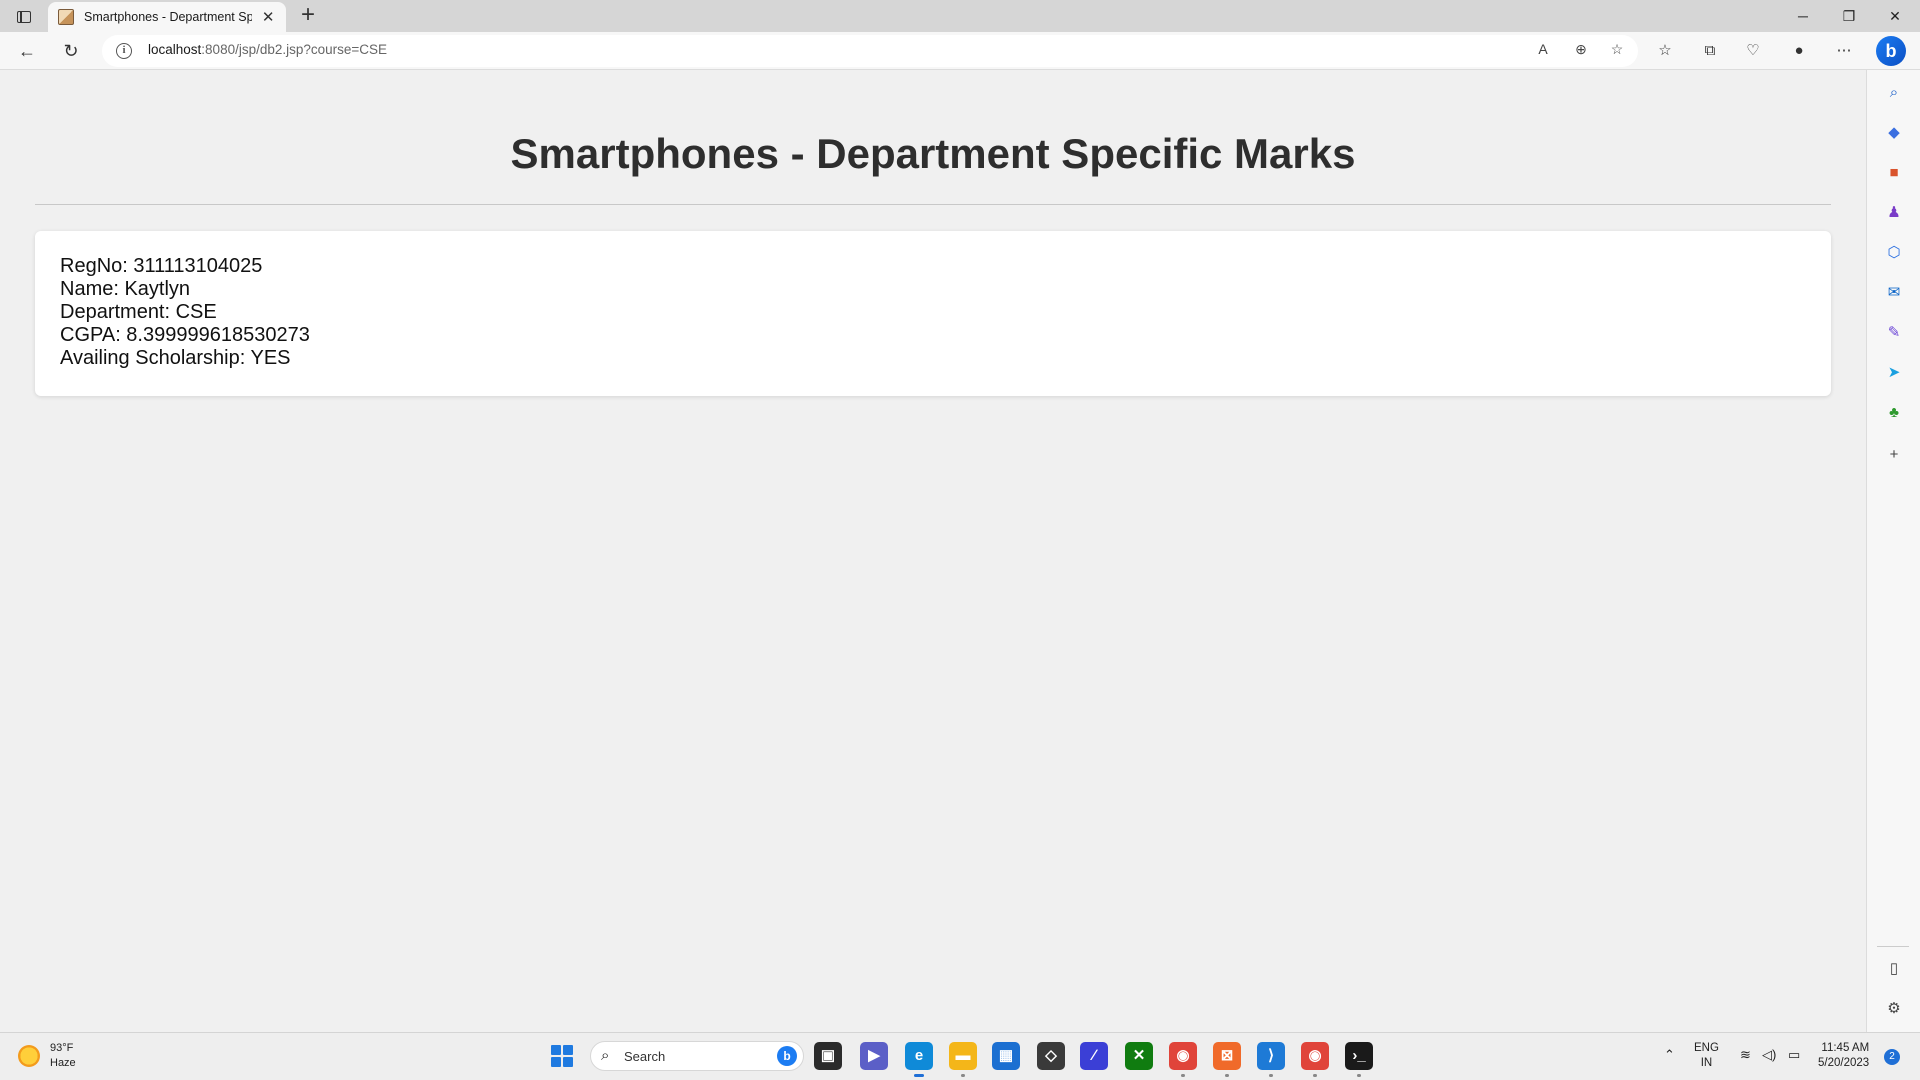  I want to click on stylus-app-icon: ∕, so click(1094, 1056).